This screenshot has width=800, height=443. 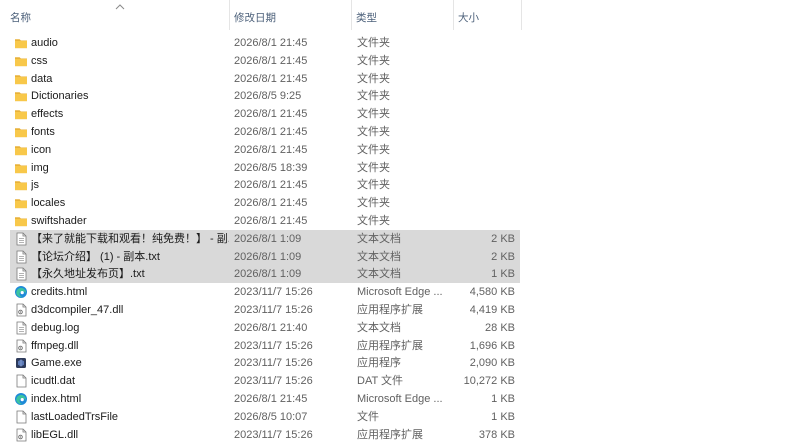 I want to click on dll-file-icon, so click(x=21, y=310).